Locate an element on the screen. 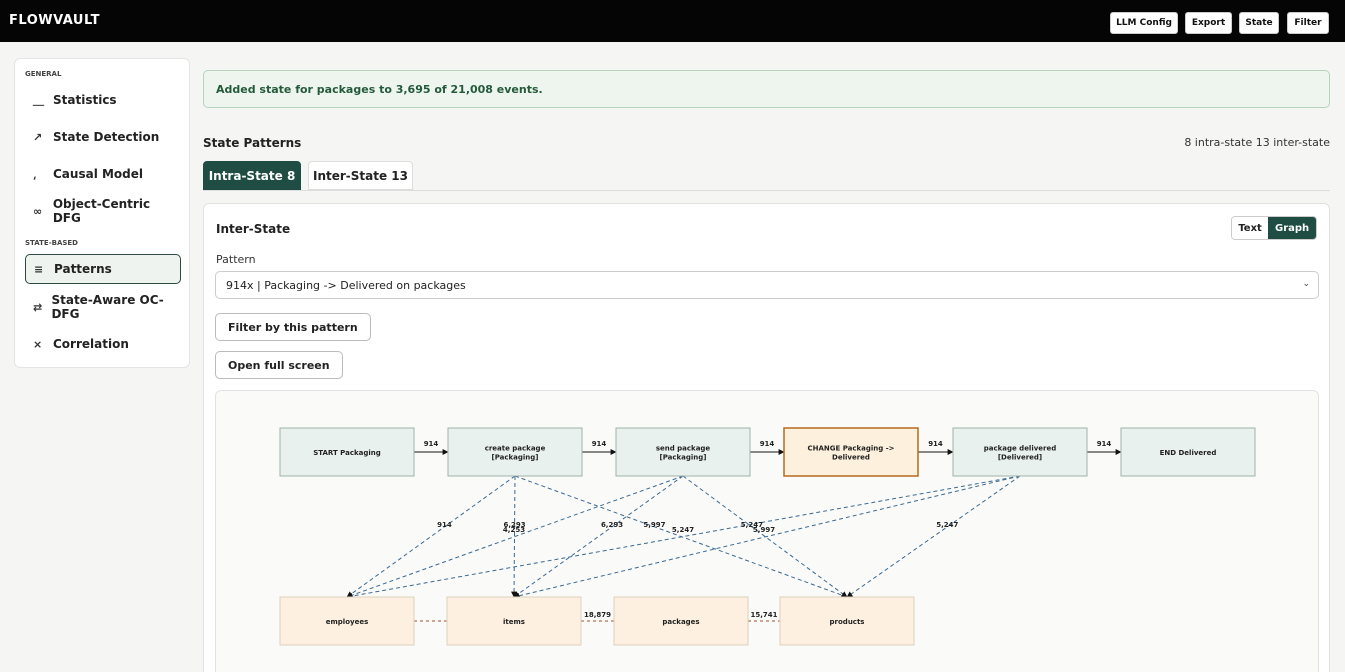 This screenshot has height=672, width=1345. sidebar-item-label: Statistics is located at coordinates (85, 100).